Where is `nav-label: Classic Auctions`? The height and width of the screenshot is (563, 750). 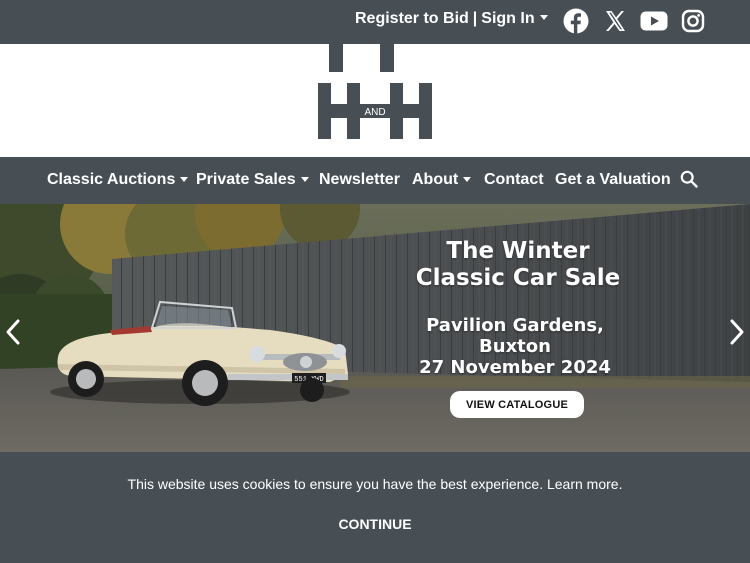 nav-label: Classic Auctions is located at coordinates (111, 179).